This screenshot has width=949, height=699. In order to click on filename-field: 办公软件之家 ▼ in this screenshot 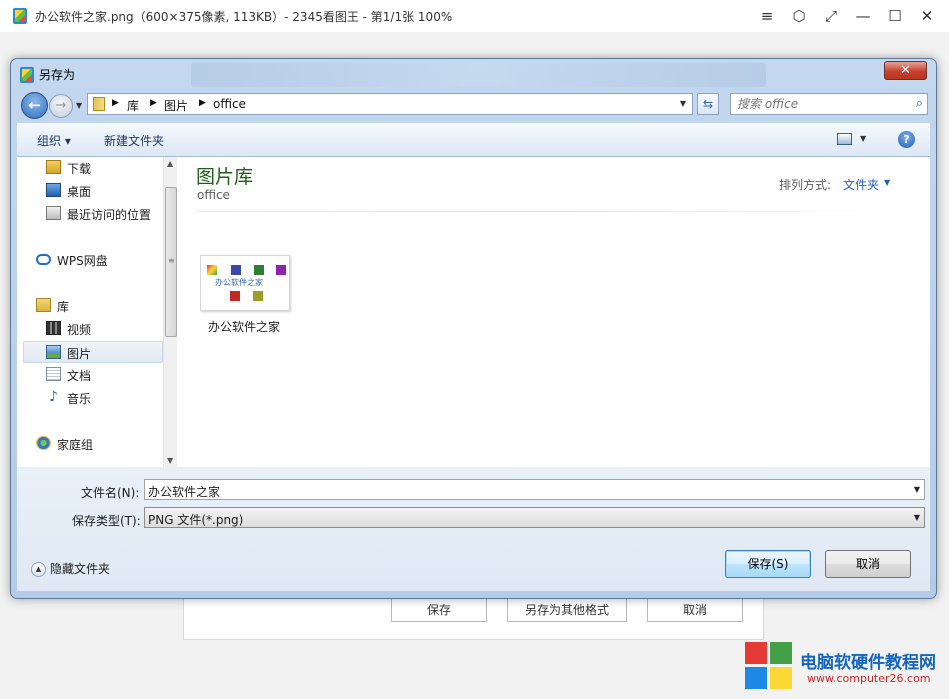, I will do `click(534, 489)`.